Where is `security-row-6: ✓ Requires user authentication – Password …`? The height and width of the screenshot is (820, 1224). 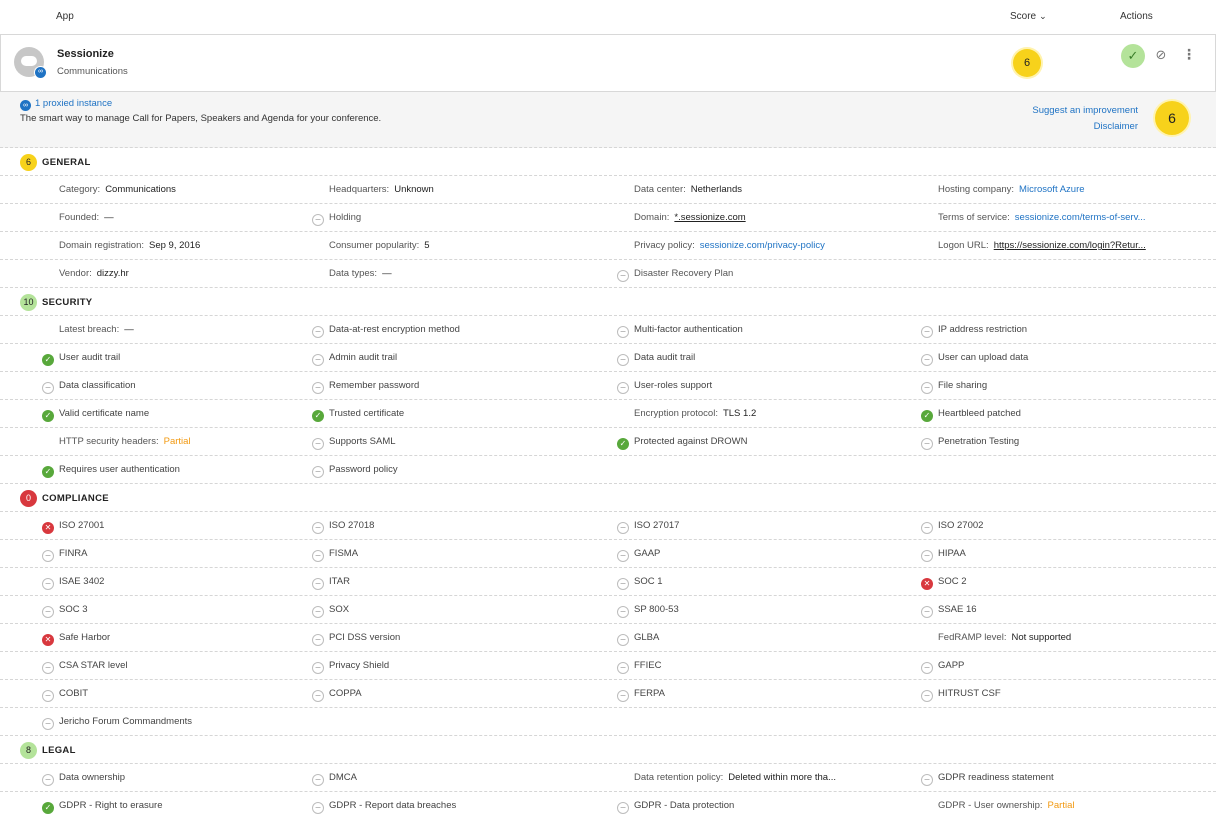 security-row-6: ✓ Requires user authentication – Password … is located at coordinates (608, 470).